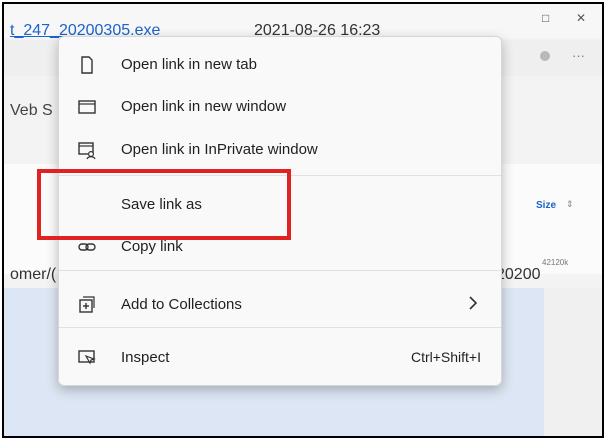 This screenshot has height=438, width=604. Describe the element at coordinates (189, 64) in the screenshot. I see `menu-item-label: Open link in new tab` at that location.